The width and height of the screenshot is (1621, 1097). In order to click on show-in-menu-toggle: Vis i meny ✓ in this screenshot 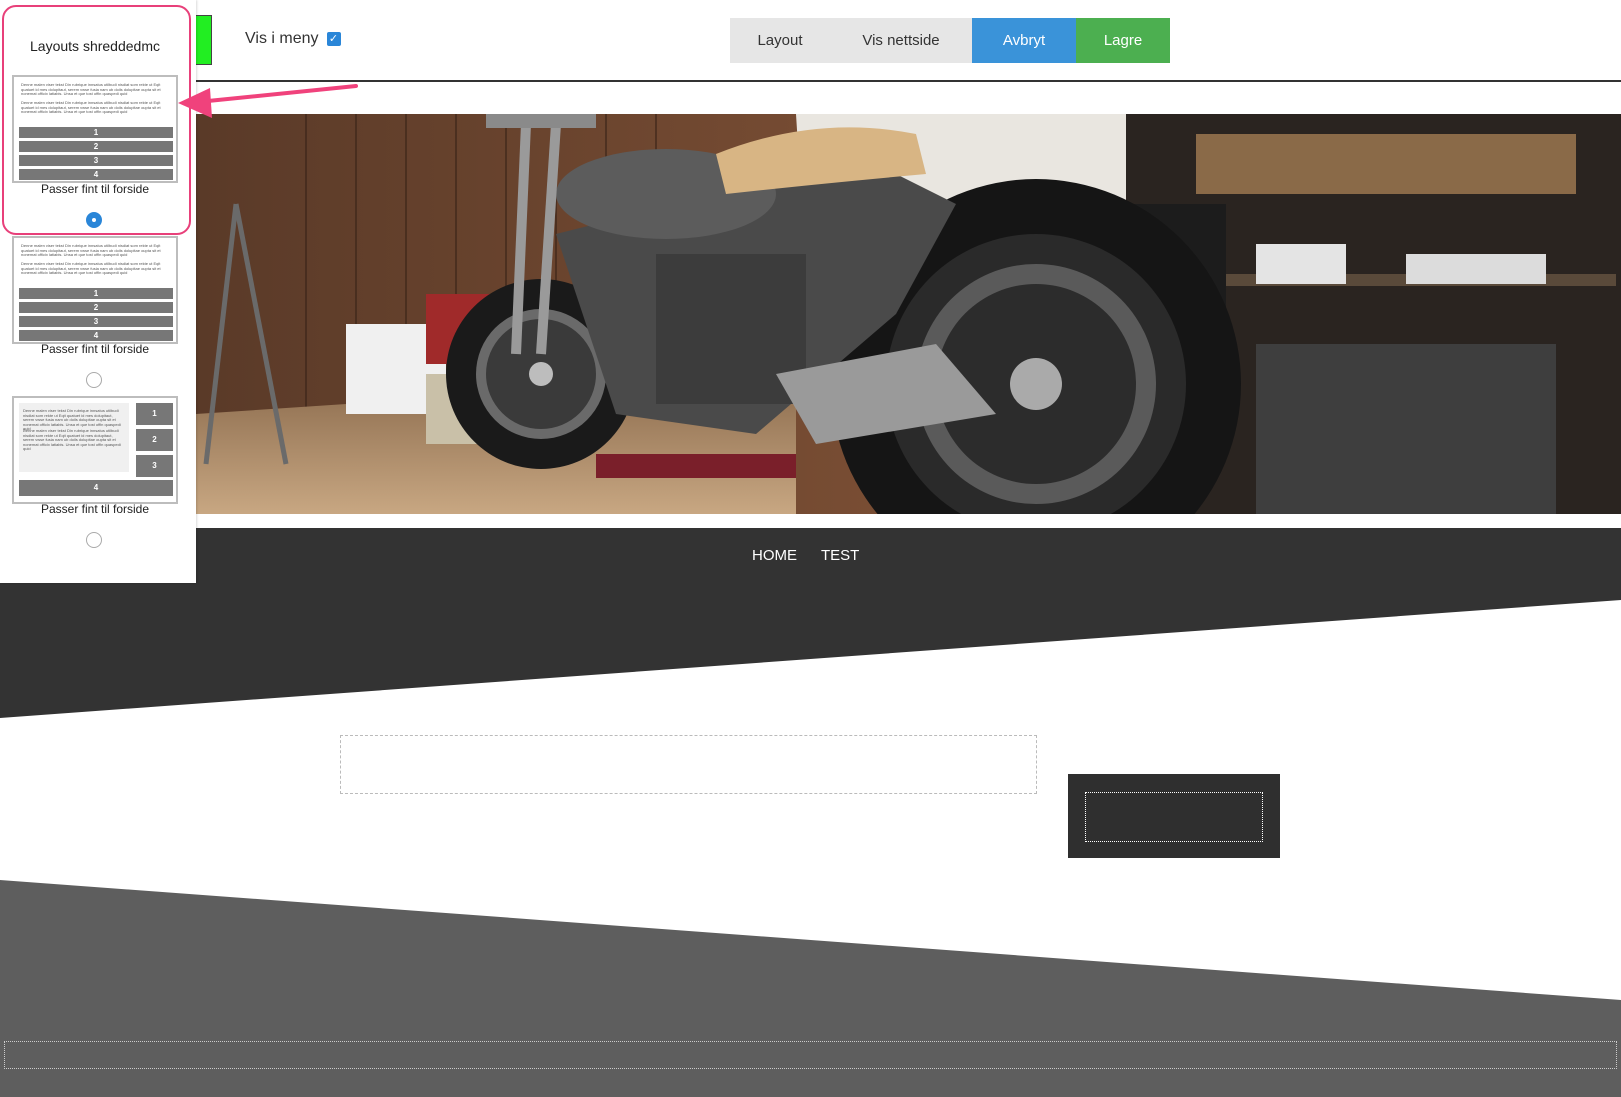, I will do `click(293, 39)`.